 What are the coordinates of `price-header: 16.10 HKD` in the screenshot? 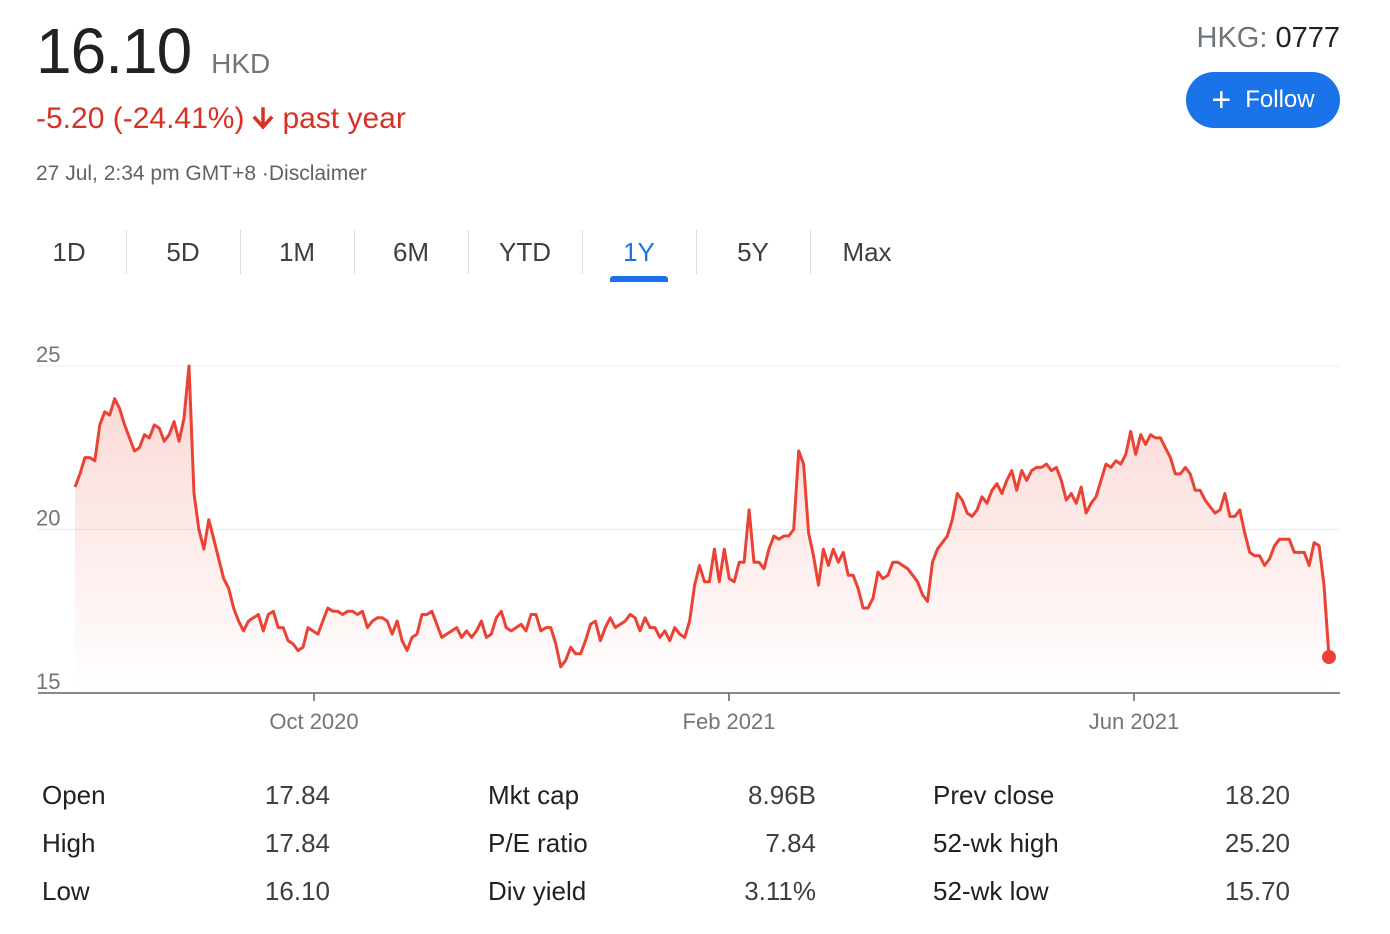 It's located at (153, 51).